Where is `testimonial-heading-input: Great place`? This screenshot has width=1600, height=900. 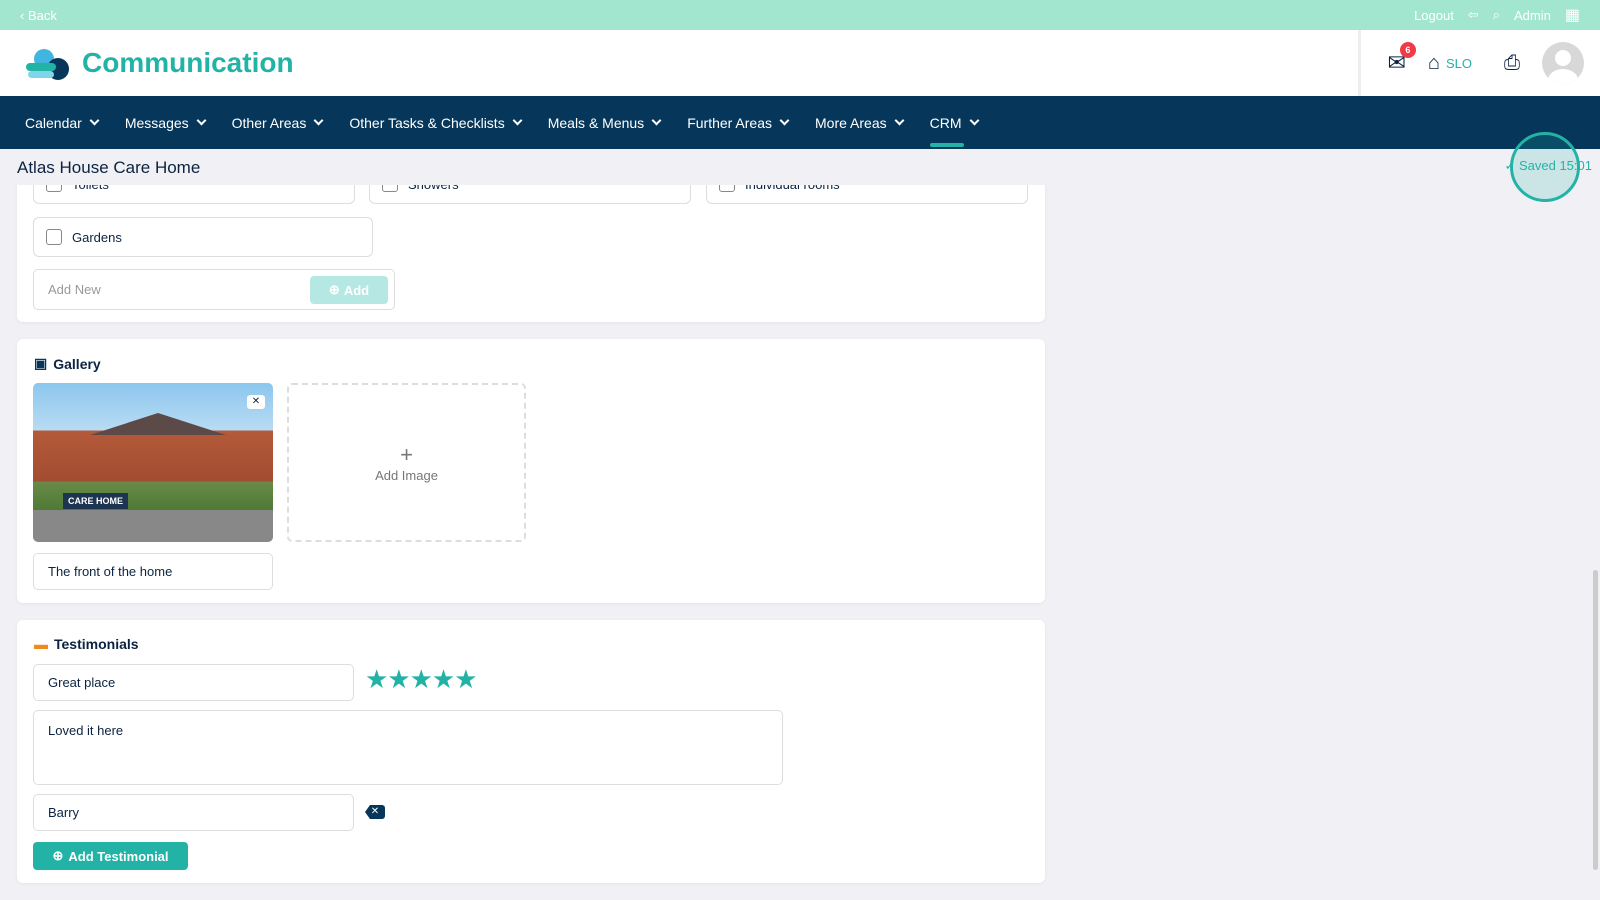 testimonial-heading-input: Great place is located at coordinates (193, 682).